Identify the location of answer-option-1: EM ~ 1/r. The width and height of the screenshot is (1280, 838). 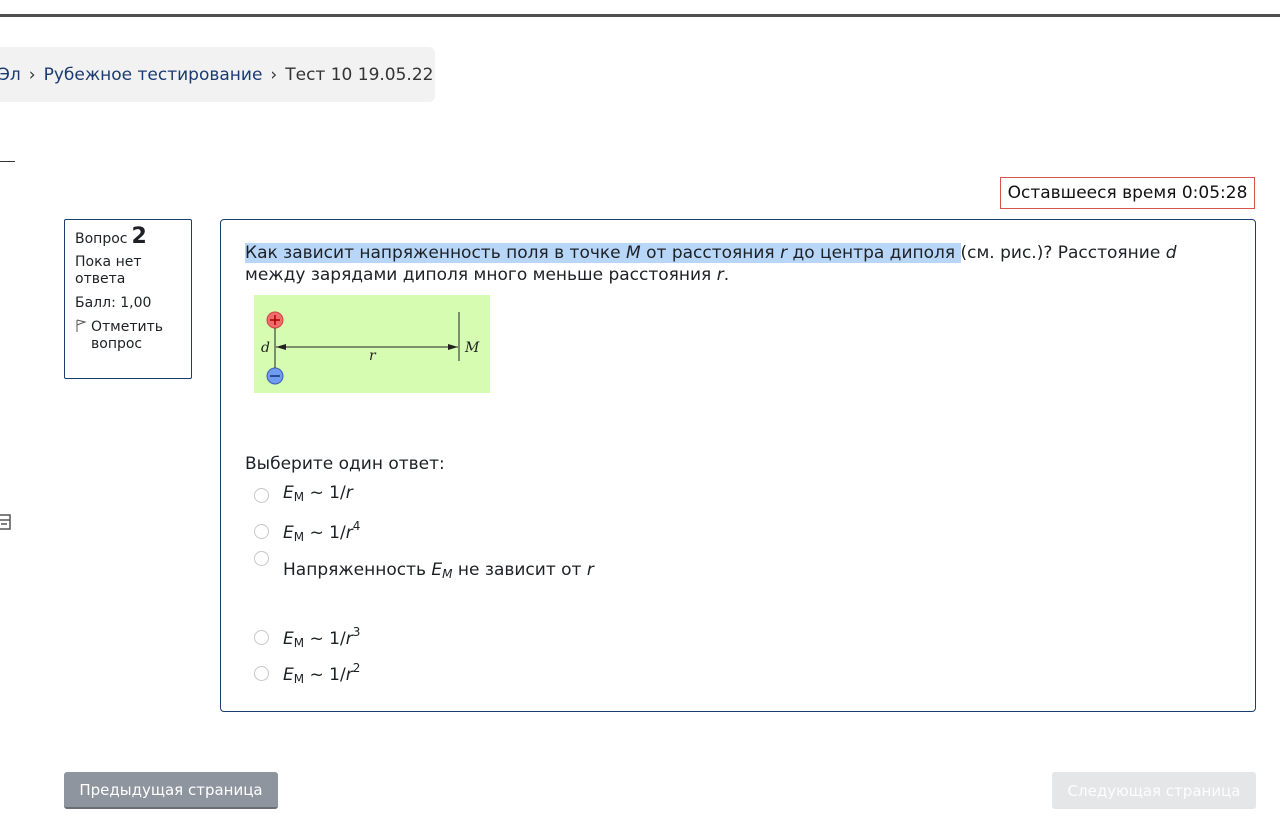
(738, 495).